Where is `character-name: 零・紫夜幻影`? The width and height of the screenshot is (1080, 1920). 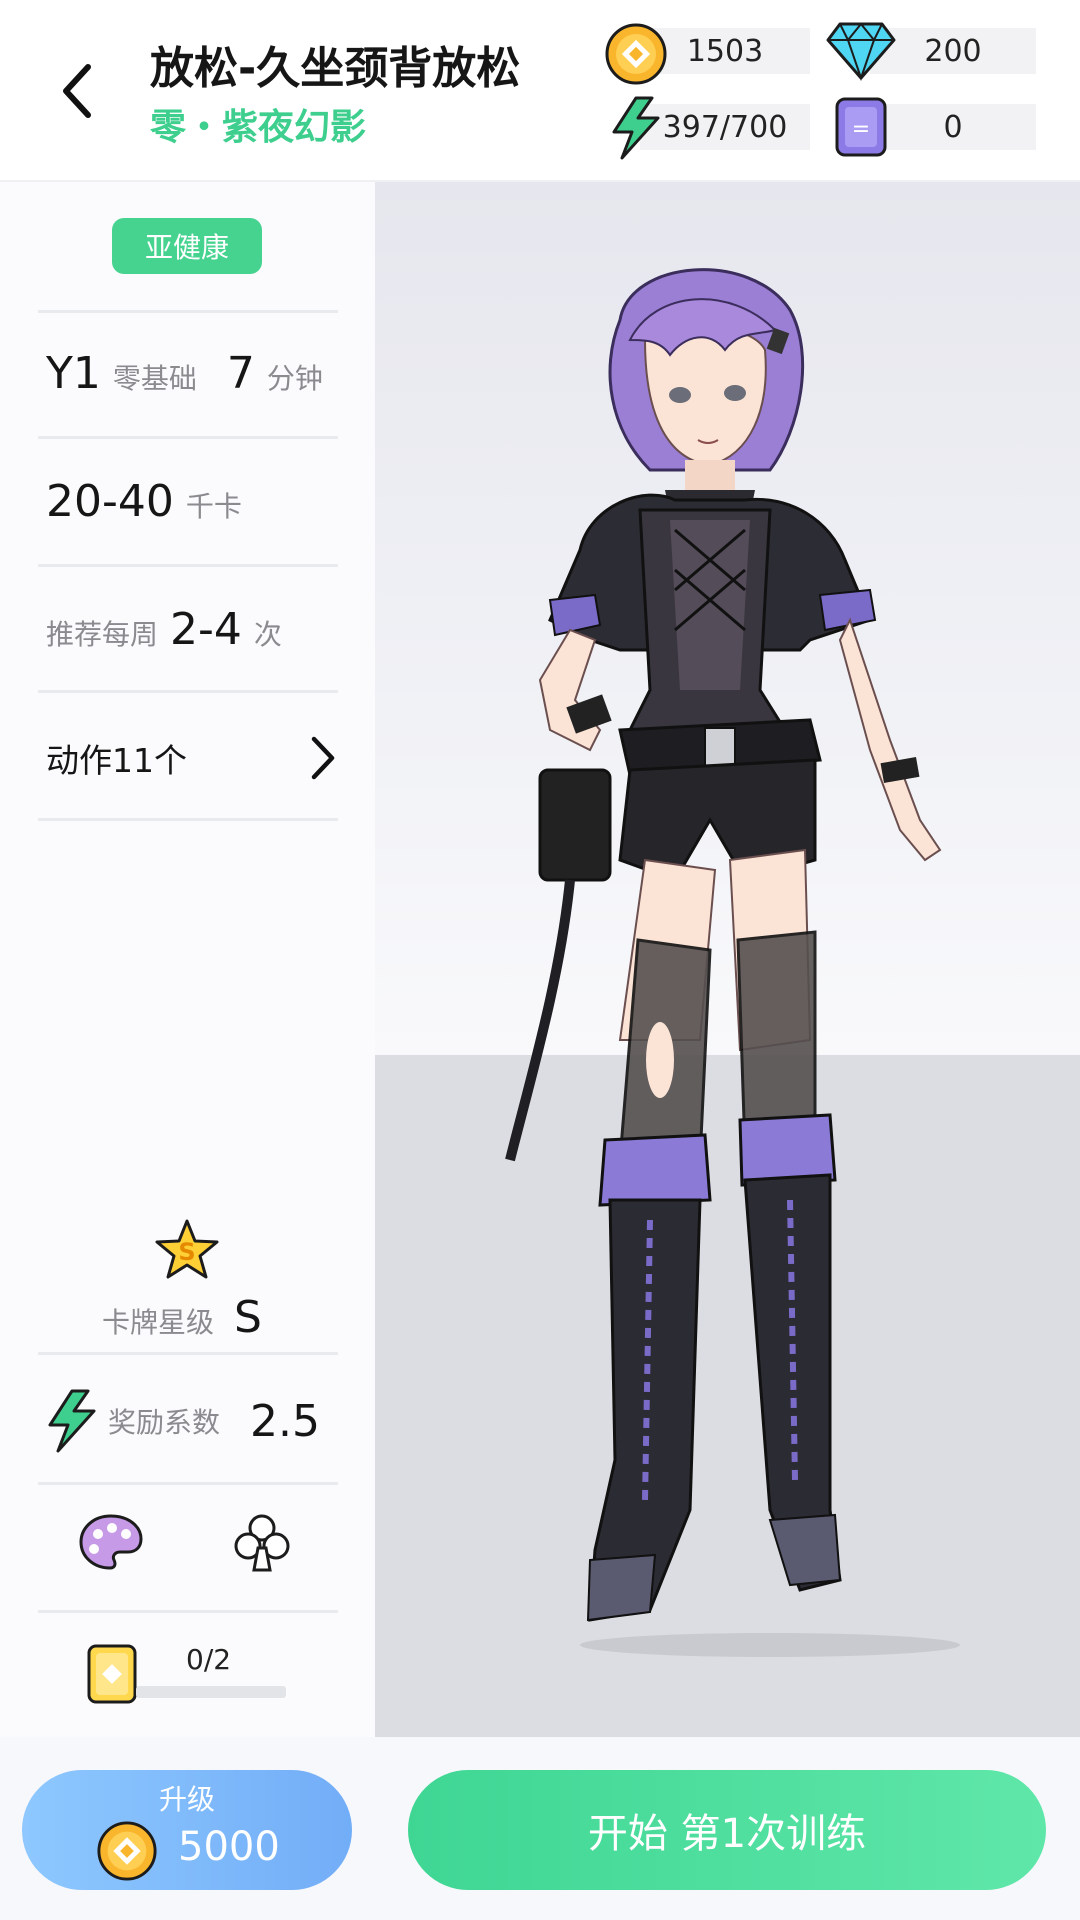 character-name: 零・紫夜幻影 is located at coordinates (258, 127).